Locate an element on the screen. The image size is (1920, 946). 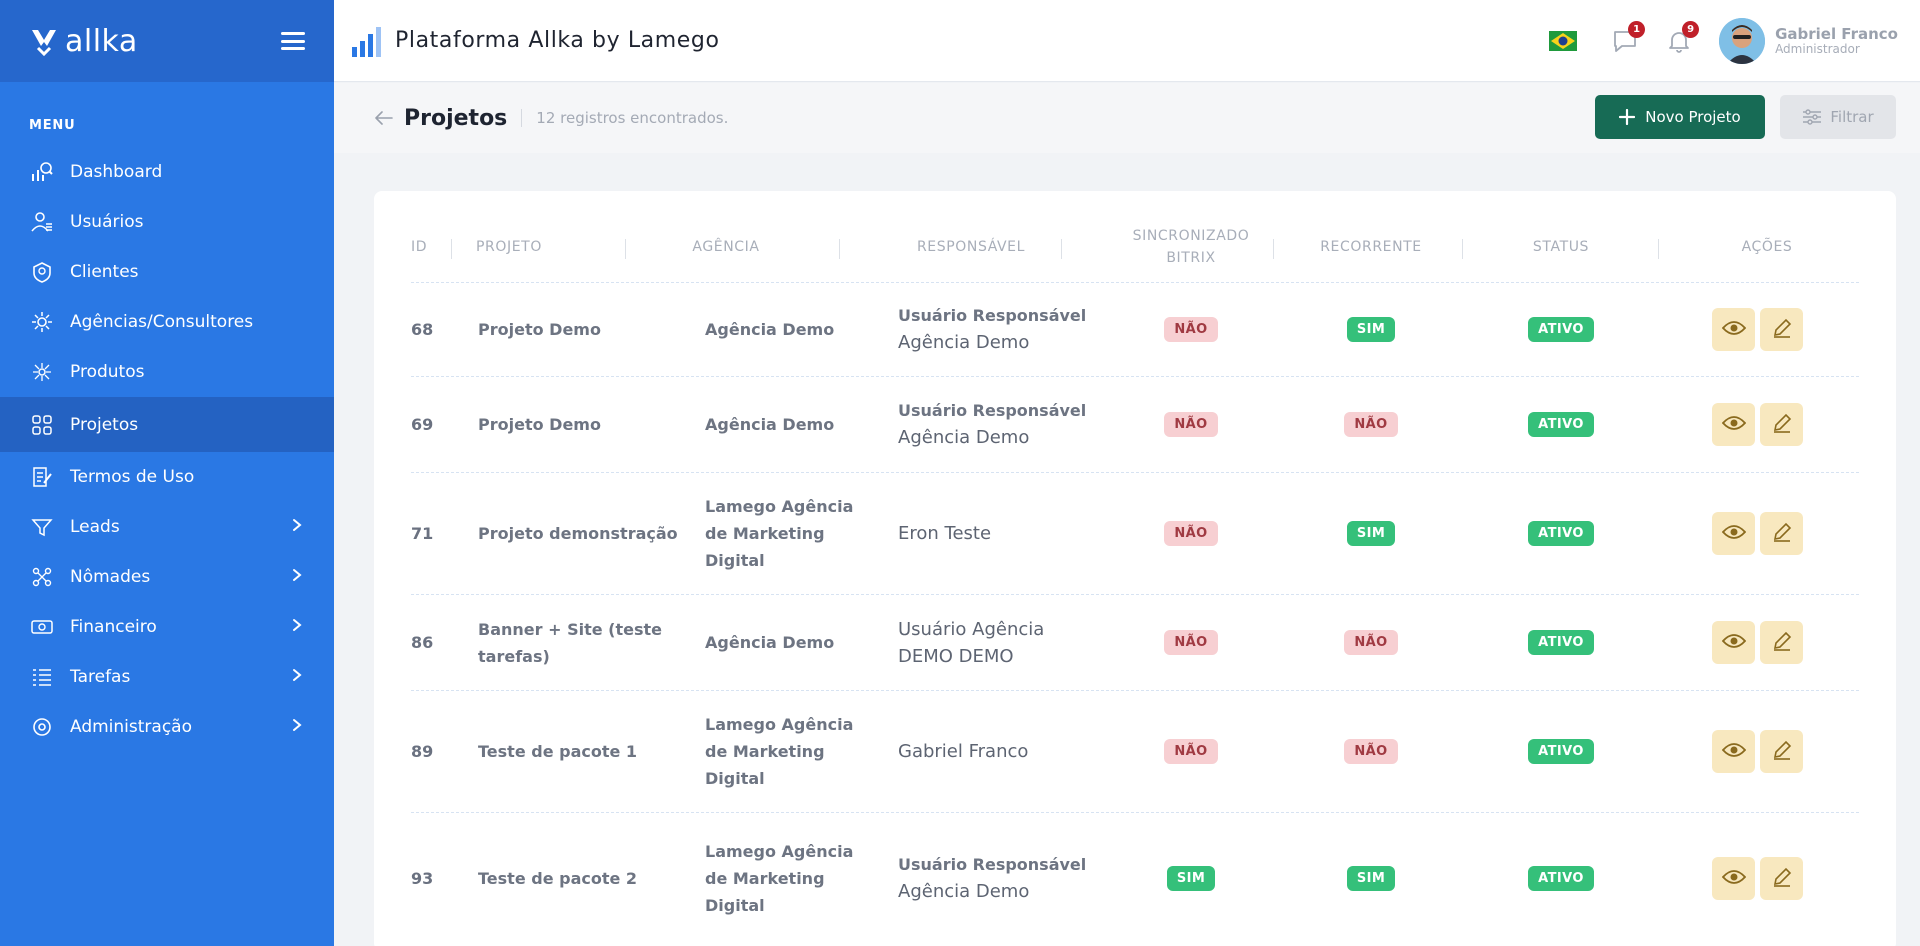
notifications-button: 9 is located at coordinates (1682, 37).